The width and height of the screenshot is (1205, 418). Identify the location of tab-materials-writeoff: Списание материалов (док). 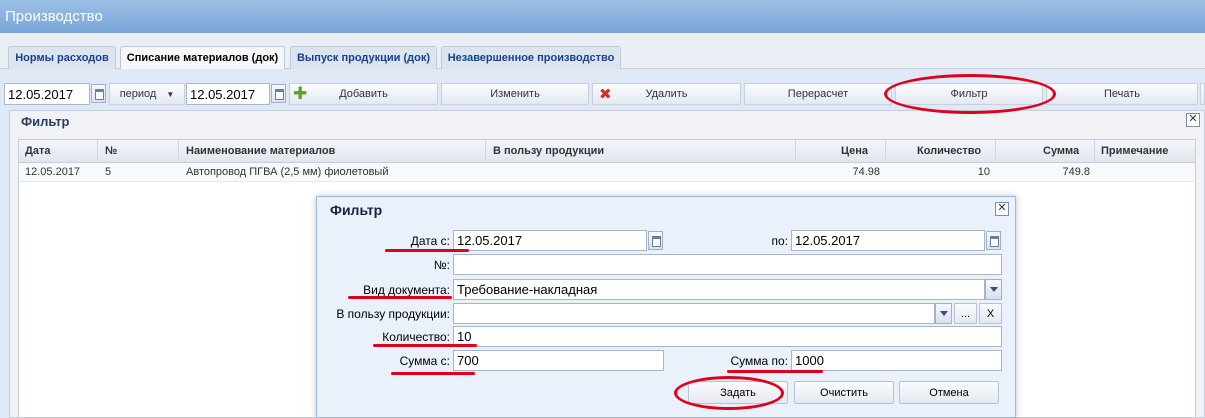
(202, 57).